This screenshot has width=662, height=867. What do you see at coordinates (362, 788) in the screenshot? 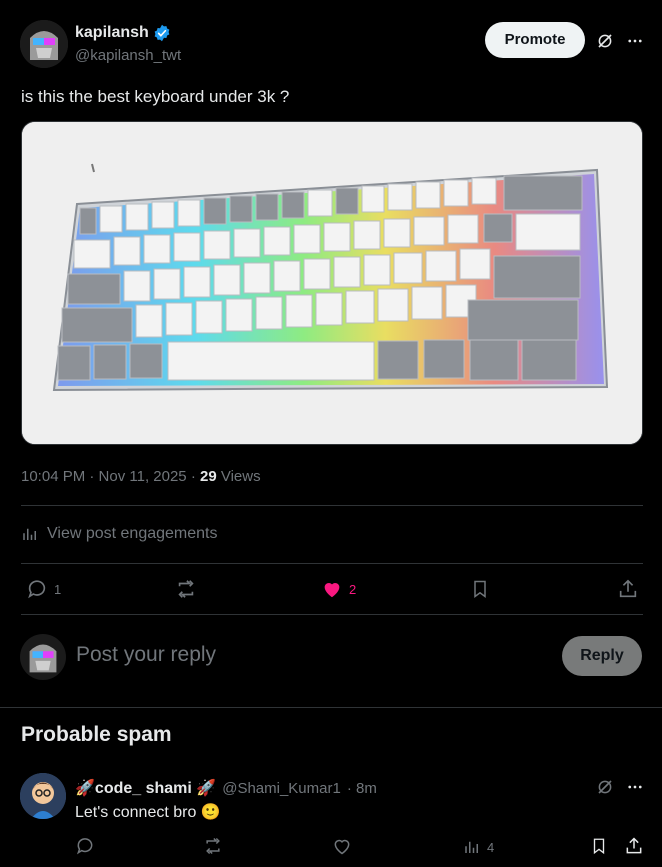
I see `reply-time: · 8m` at bounding box center [362, 788].